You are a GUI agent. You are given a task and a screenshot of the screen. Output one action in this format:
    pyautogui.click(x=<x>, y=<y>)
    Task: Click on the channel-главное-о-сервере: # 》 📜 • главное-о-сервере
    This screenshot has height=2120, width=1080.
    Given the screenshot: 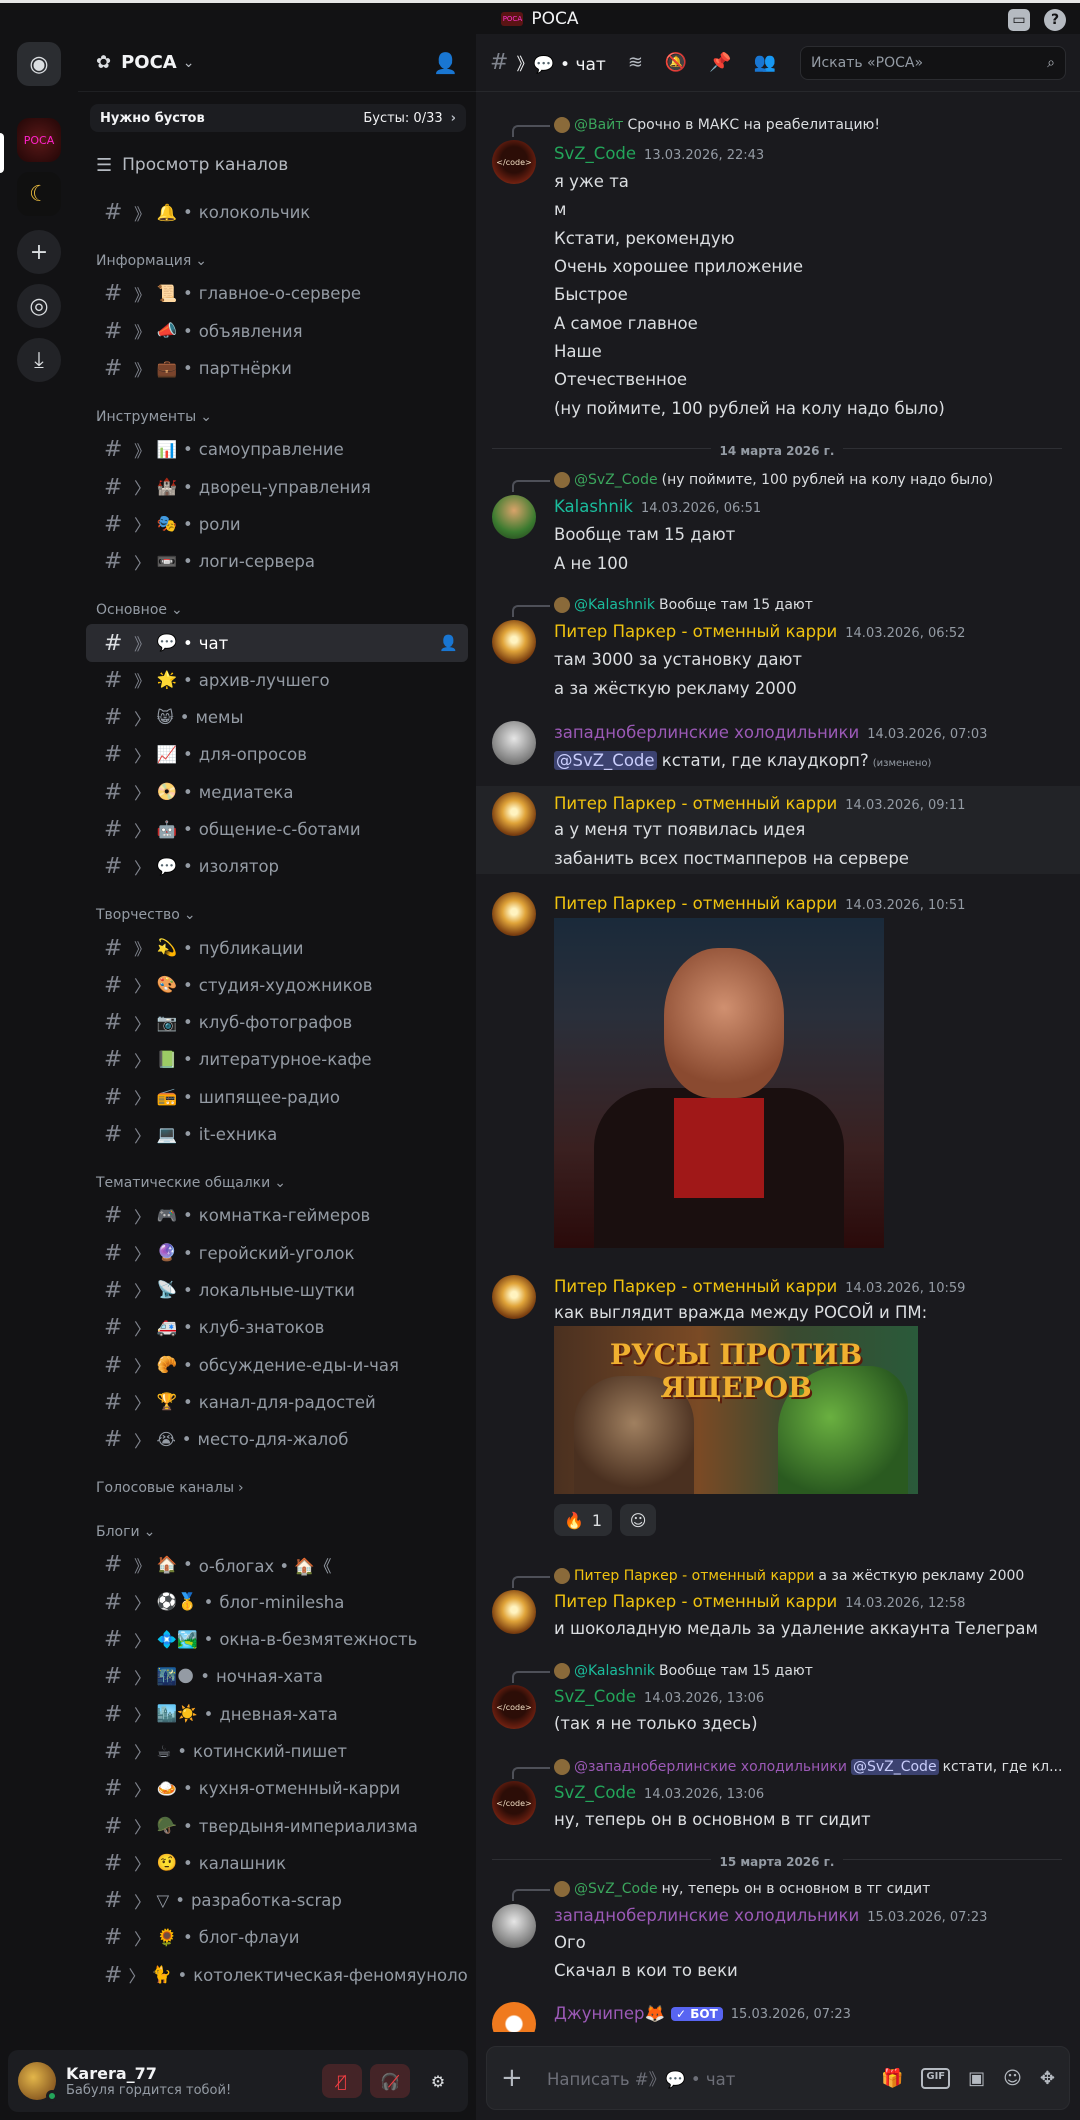 What is the action you would take?
    pyautogui.click(x=277, y=293)
    